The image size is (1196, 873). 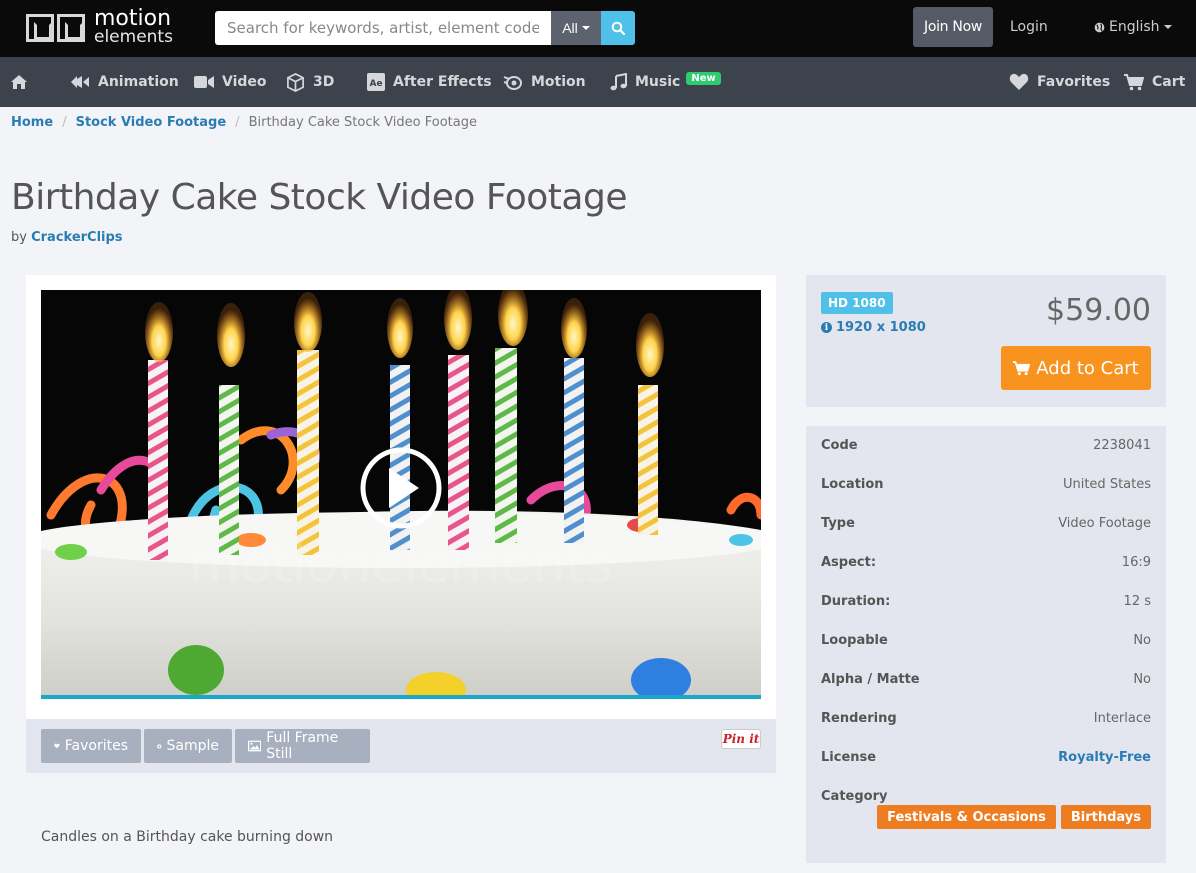 I want to click on quality-badge: HD 1080, so click(x=857, y=303).